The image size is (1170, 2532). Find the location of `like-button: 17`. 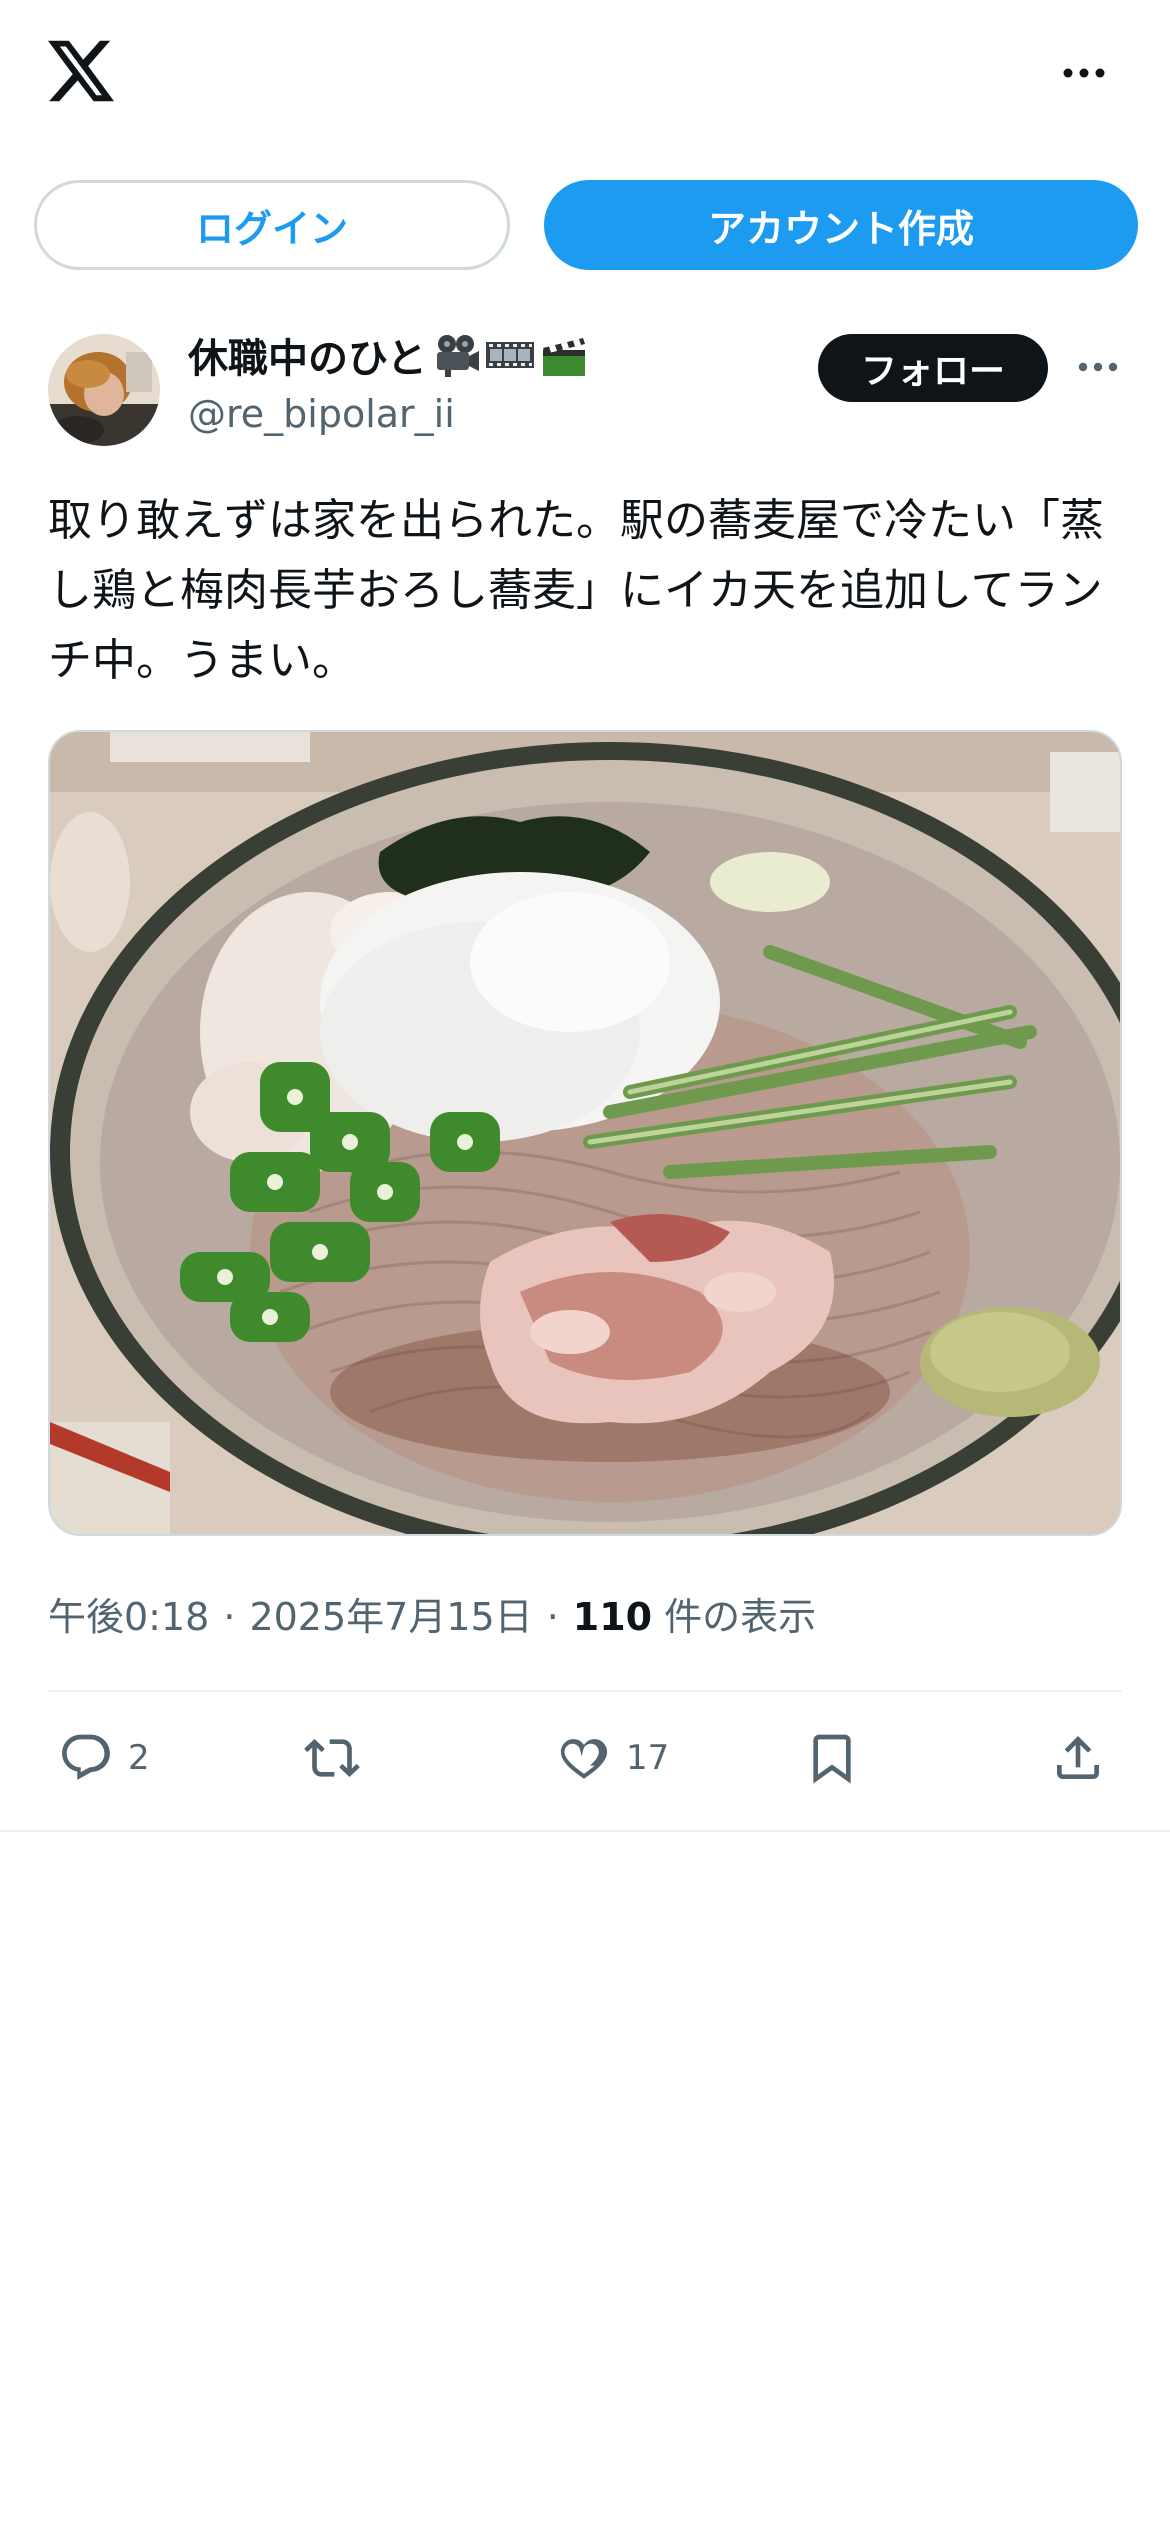

like-button: 17 is located at coordinates (612, 1758).